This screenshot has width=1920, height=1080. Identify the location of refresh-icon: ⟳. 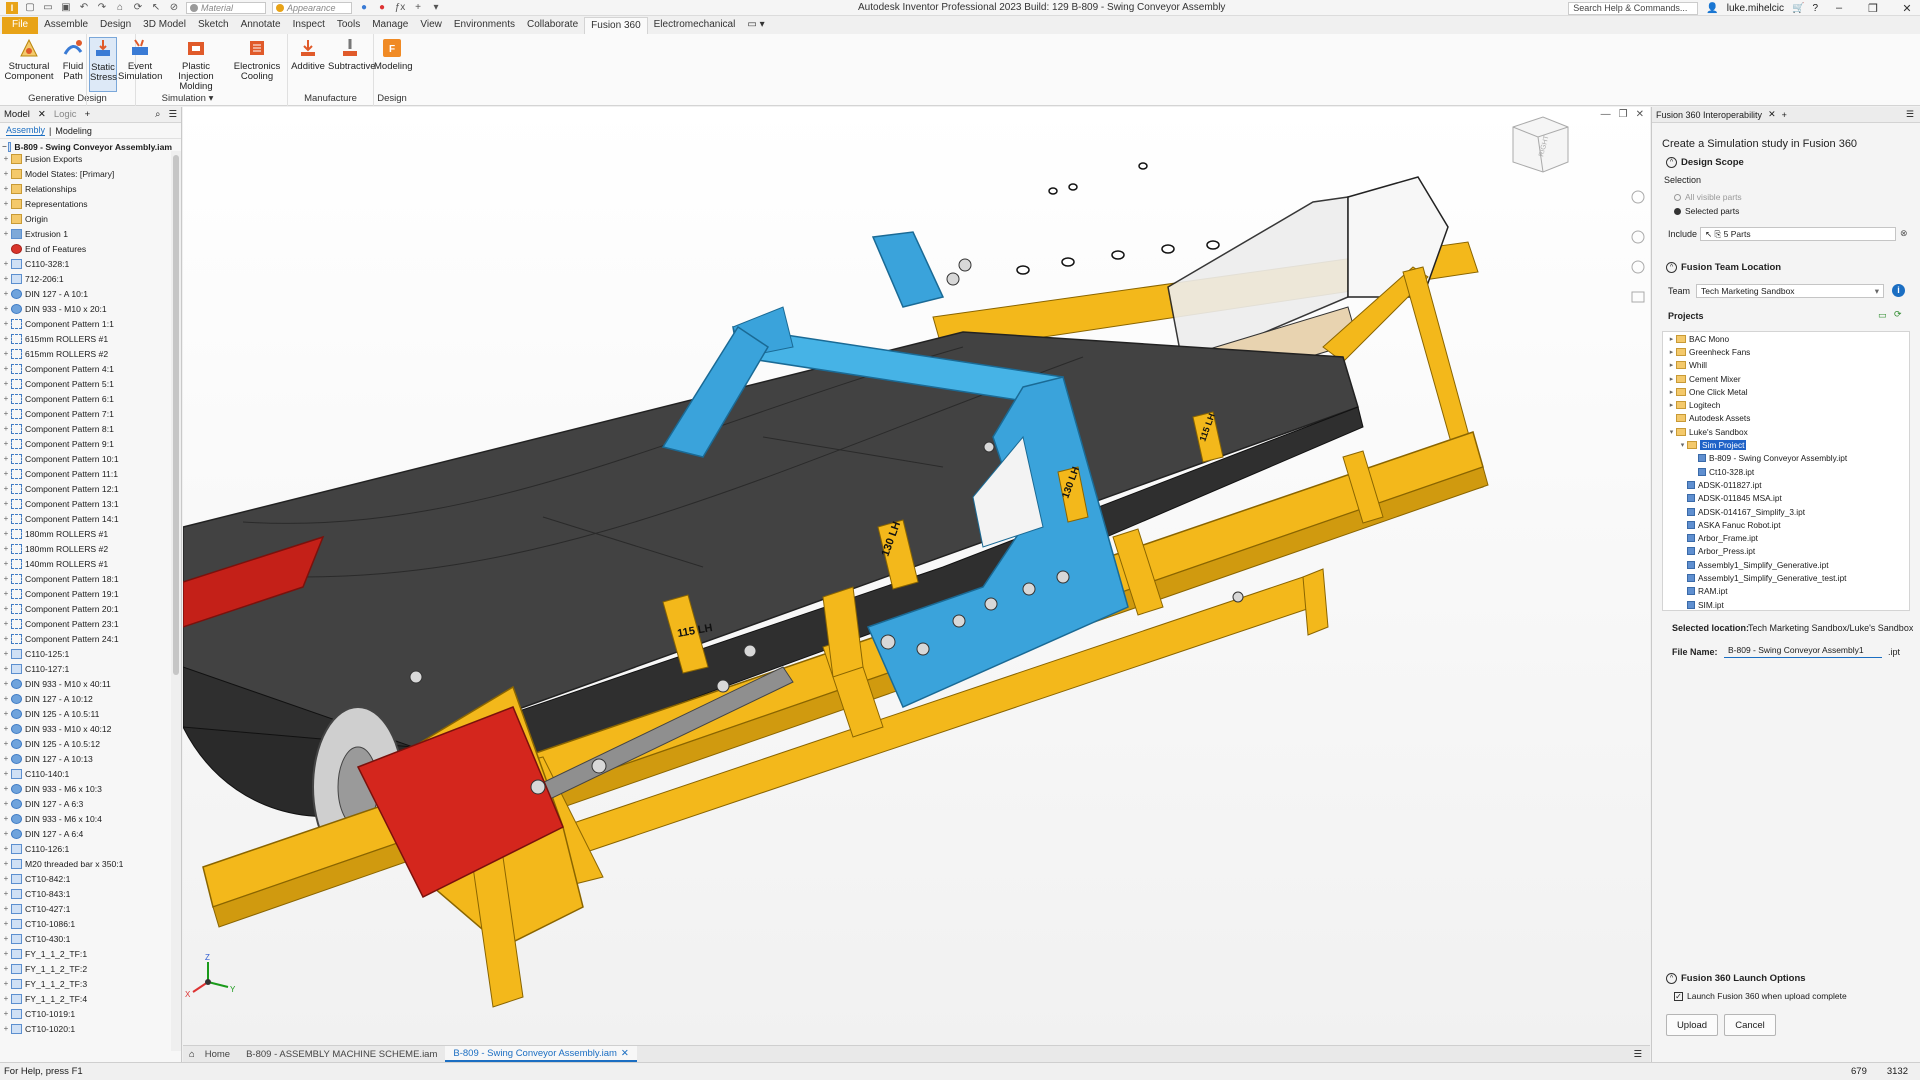
(1898, 314).